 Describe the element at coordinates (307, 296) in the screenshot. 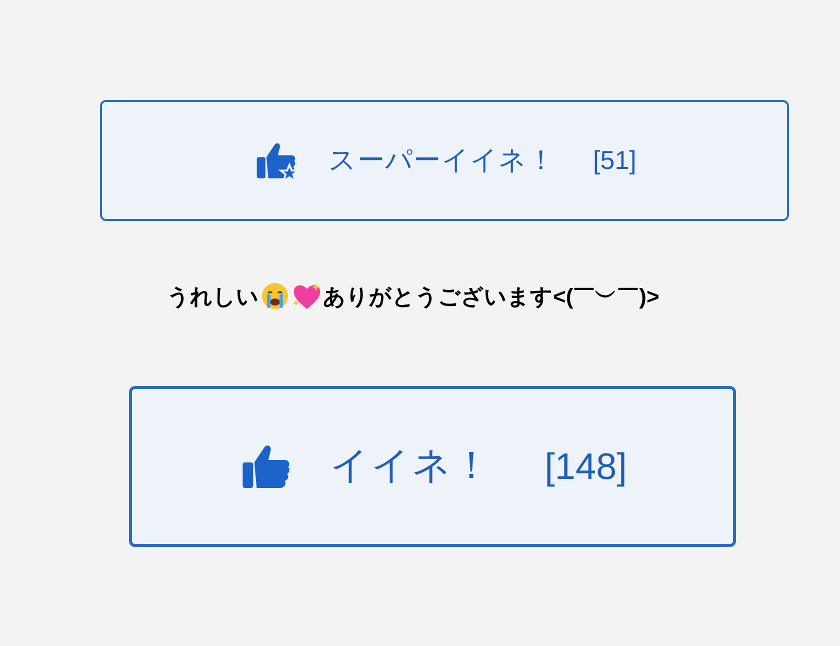

I see `sparkling-heart-icon` at that location.